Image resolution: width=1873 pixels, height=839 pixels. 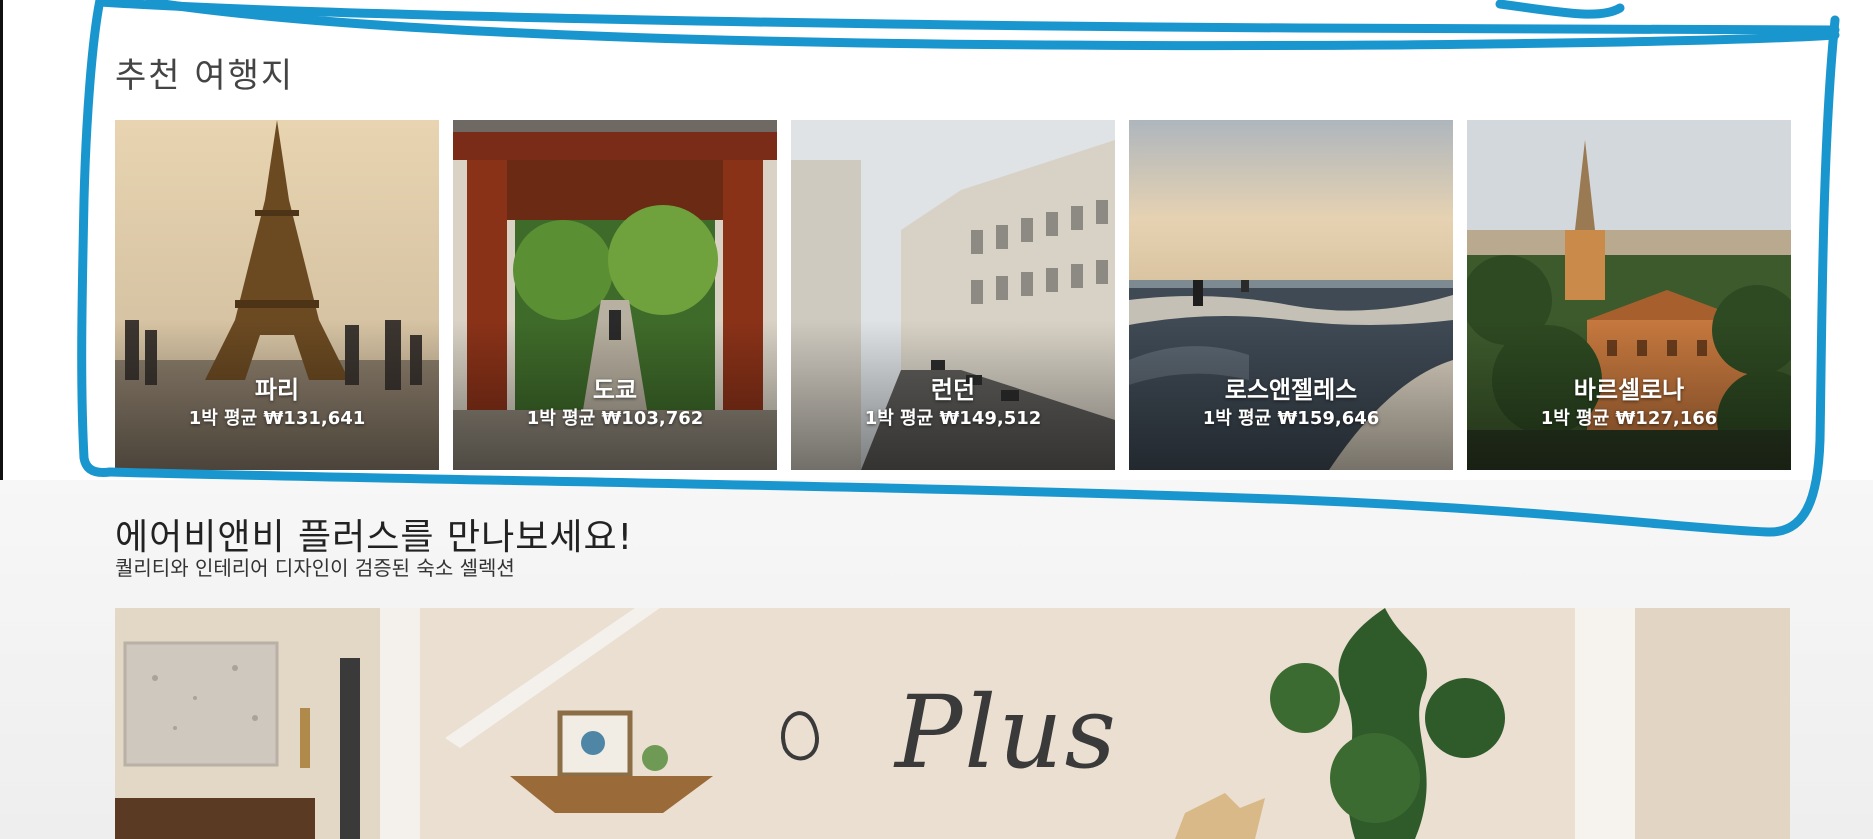 What do you see at coordinates (1629, 295) in the screenshot?
I see `destination-card-barcelona: 바르셀로나 1박 평균 ₩127,166` at bounding box center [1629, 295].